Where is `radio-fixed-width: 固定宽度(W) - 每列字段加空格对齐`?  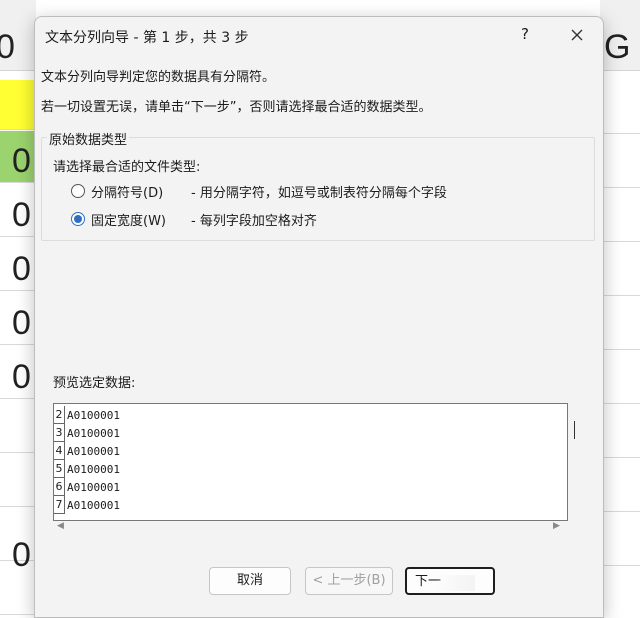
radio-fixed-width: 固定宽度(W) - 每列字段加空格对齐 is located at coordinates (194, 219).